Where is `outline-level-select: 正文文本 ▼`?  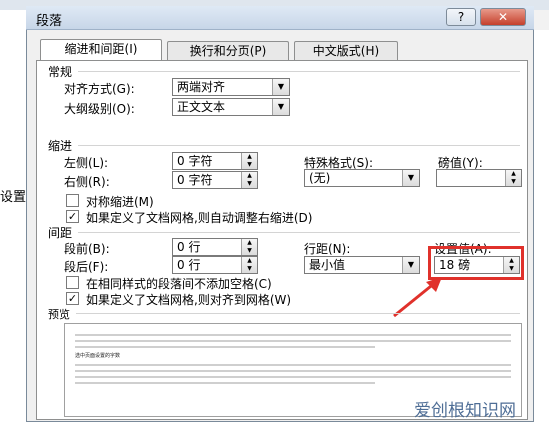
outline-level-select: 正文文本 ▼ is located at coordinates (231, 107).